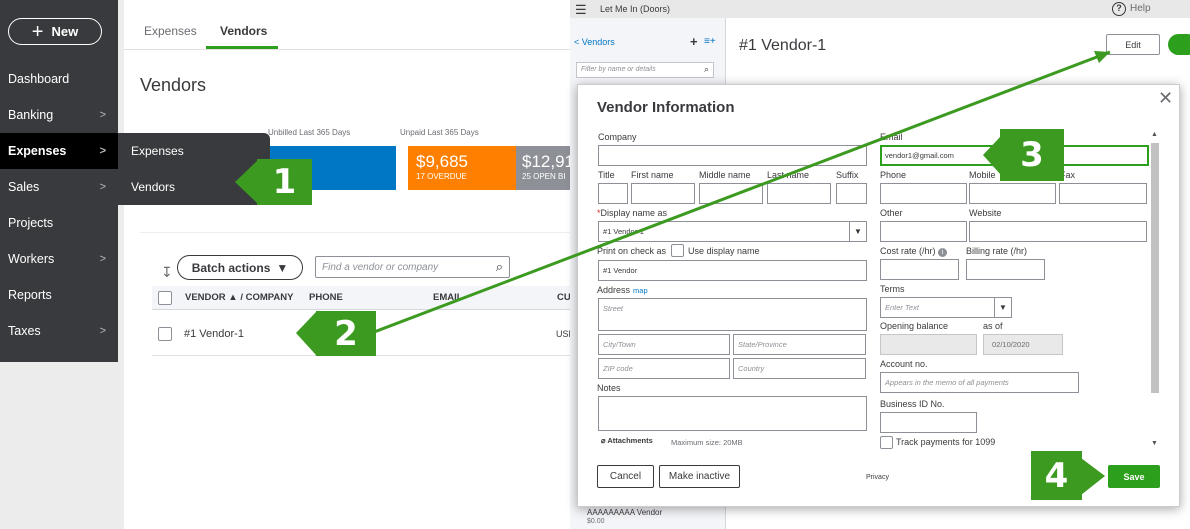  I want to click on print-on-check-field: #1 Vendor, so click(732, 270).